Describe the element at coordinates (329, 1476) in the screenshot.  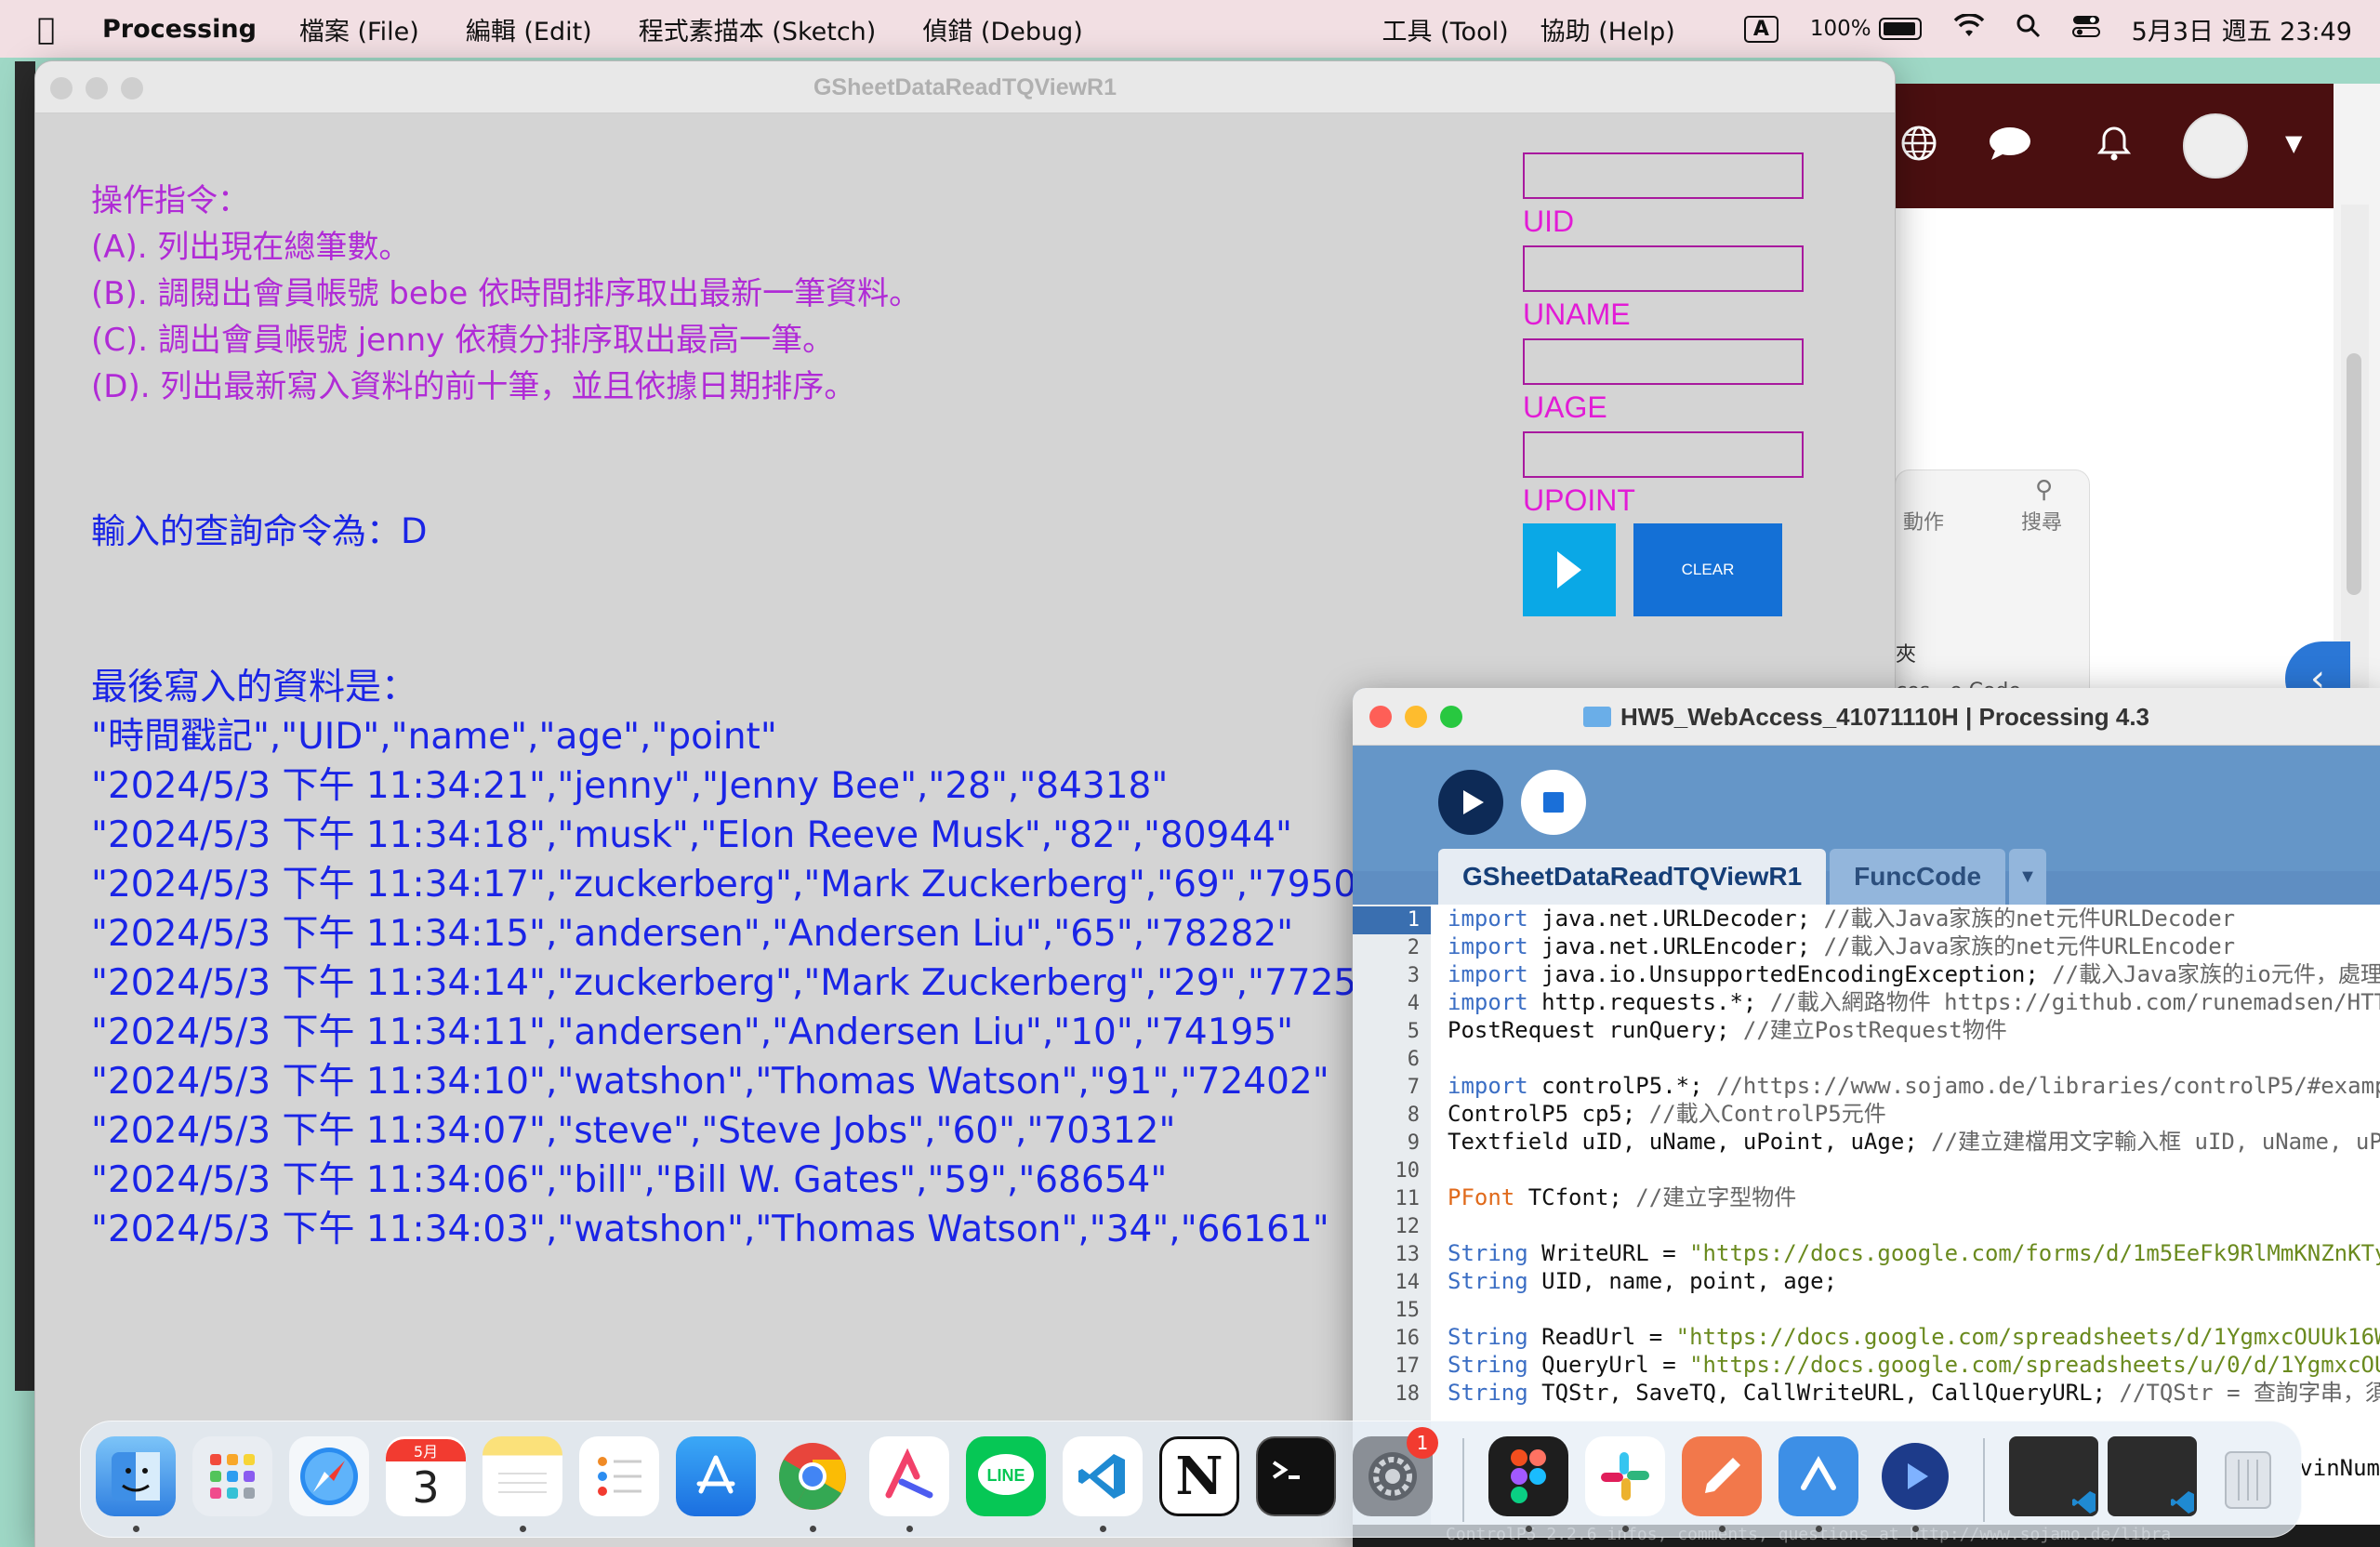
I see `safari-icon` at that location.